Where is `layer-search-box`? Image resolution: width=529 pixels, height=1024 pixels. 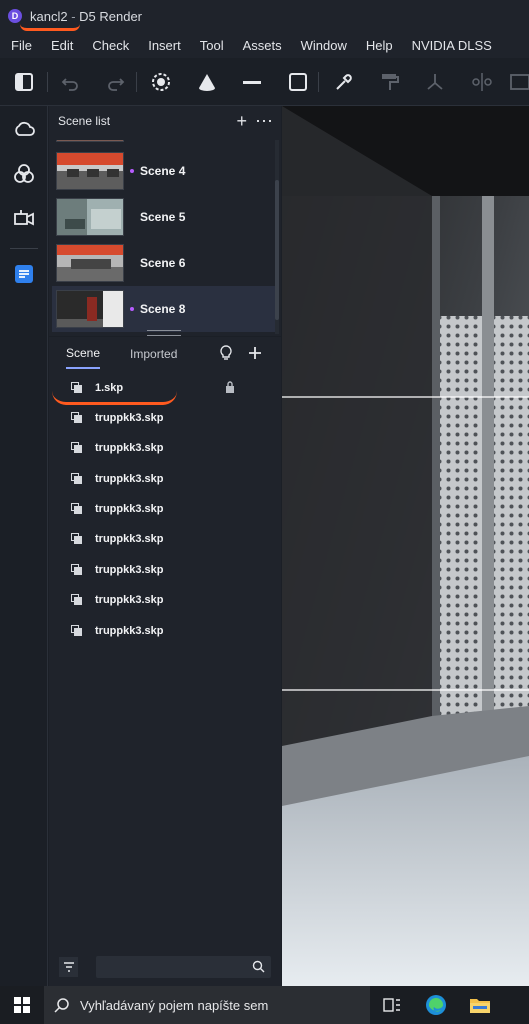
layer-search-box is located at coordinates (183, 967).